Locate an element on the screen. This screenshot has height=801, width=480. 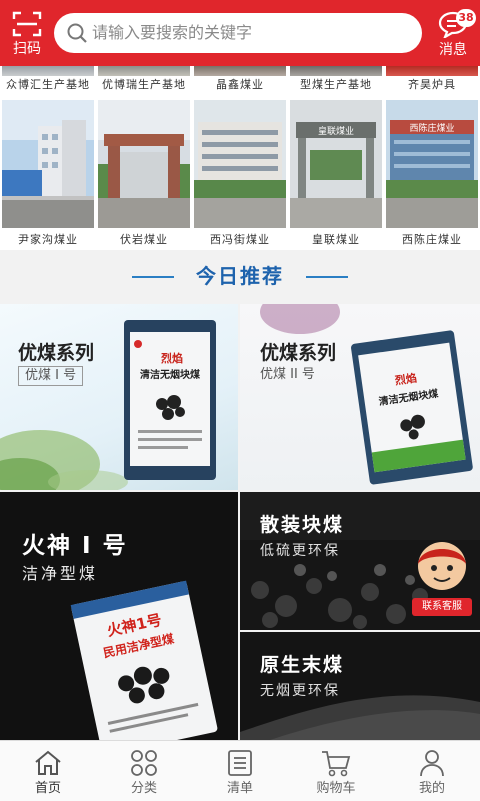
supplier-photo: 皇联煤业 is located at coordinates (336, 164).